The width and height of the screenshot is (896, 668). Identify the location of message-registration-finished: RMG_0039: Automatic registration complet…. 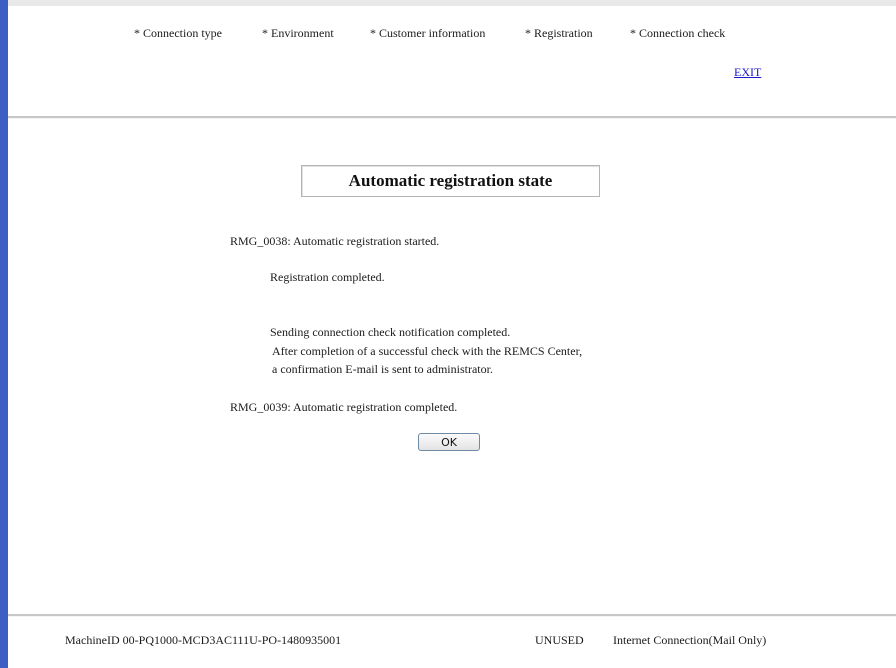
(344, 407).